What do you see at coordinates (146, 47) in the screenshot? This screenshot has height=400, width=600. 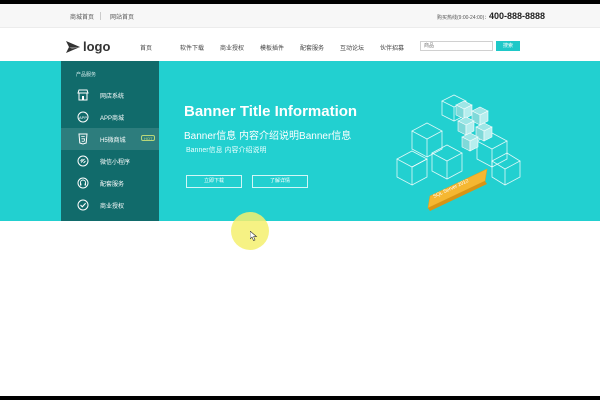 I see `nav-home: 首页` at bounding box center [146, 47].